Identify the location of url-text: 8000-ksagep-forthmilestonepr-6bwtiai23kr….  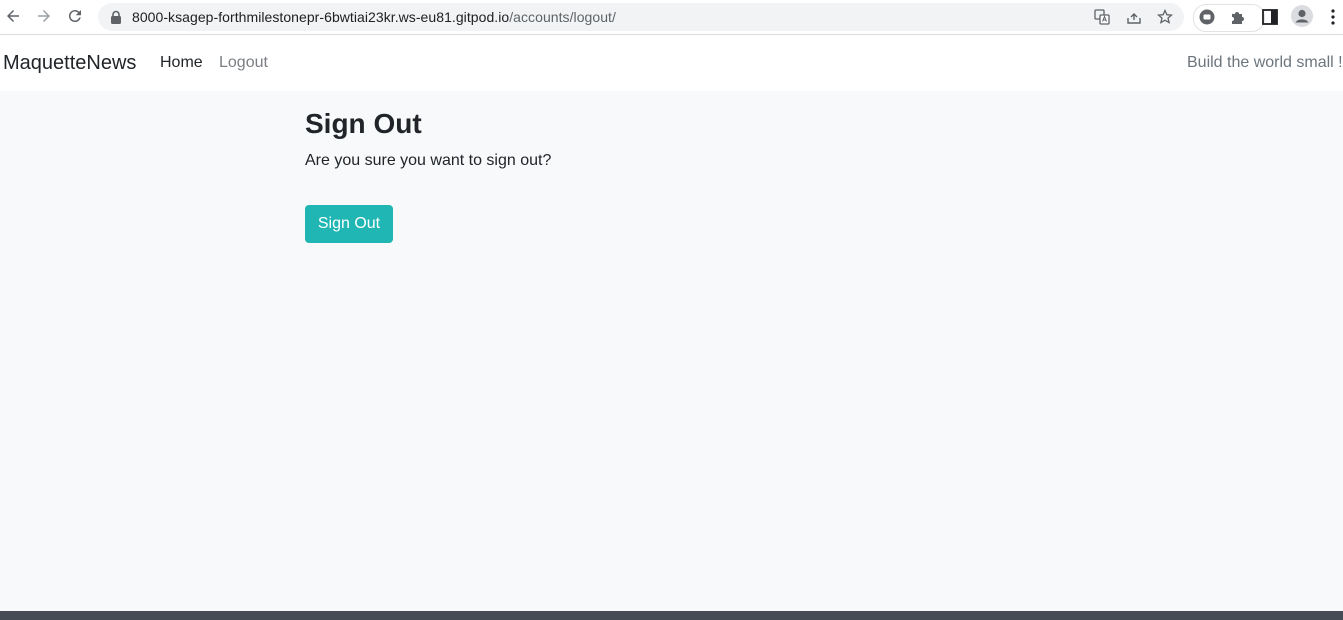
(374, 17).